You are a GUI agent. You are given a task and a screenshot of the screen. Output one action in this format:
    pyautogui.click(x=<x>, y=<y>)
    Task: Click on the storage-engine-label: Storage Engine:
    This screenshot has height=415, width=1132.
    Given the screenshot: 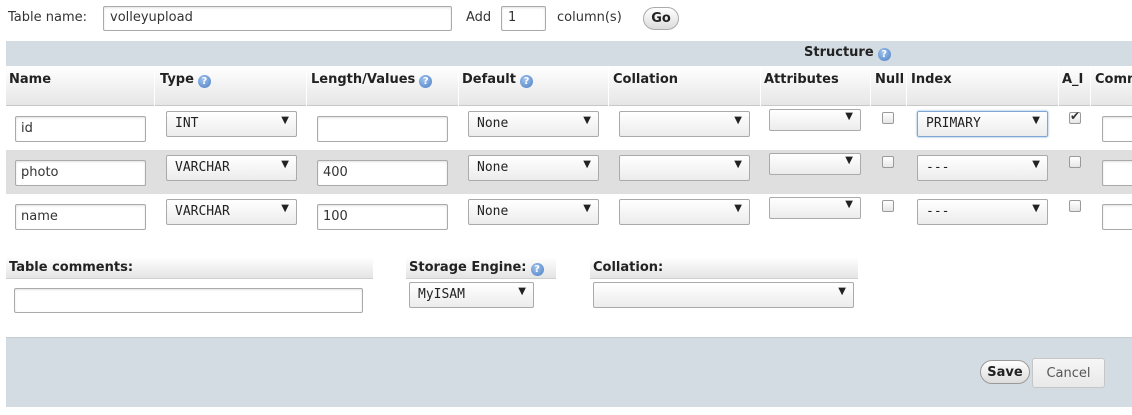 What is the action you would take?
    pyautogui.click(x=468, y=267)
    